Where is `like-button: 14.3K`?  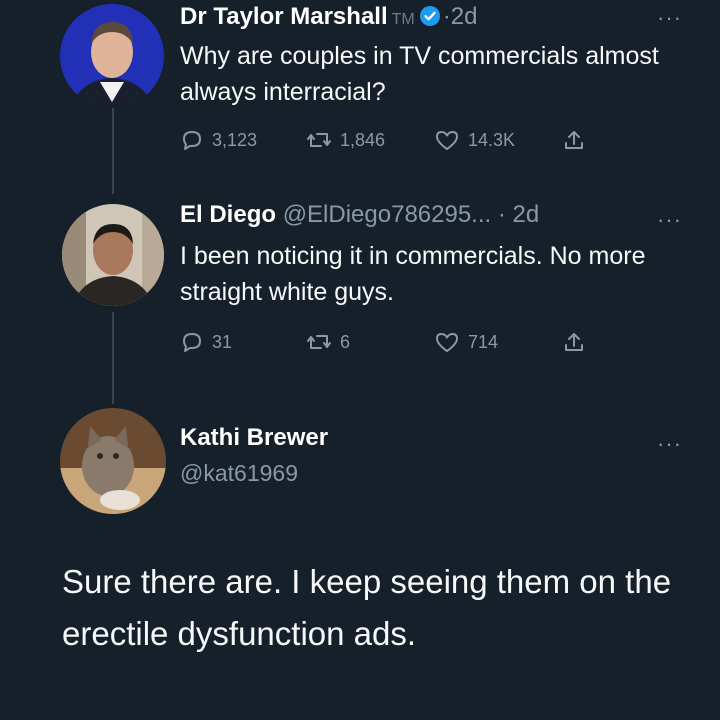 like-button: 14.3K is located at coordinates (474, 140).